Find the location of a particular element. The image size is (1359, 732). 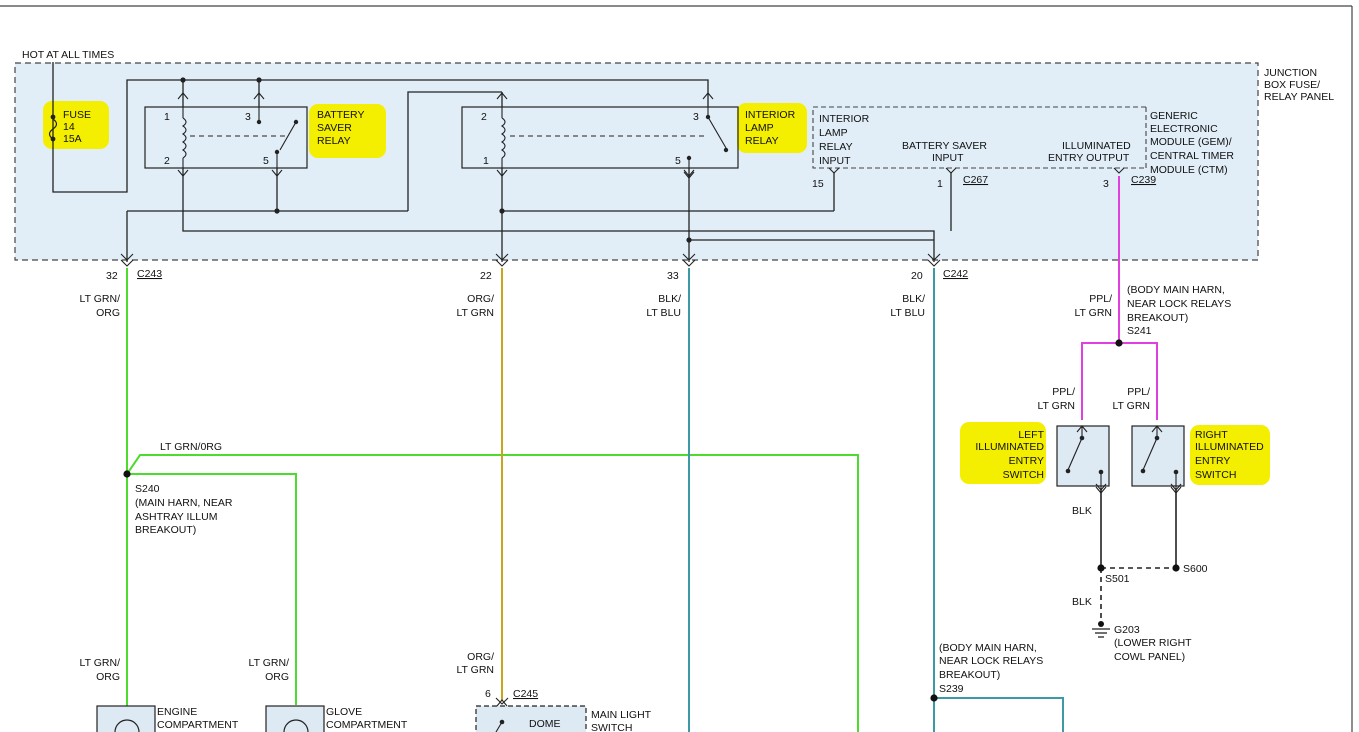

junction-box-title-3: RELAY PANEL is located at coordinates (1299, 97).